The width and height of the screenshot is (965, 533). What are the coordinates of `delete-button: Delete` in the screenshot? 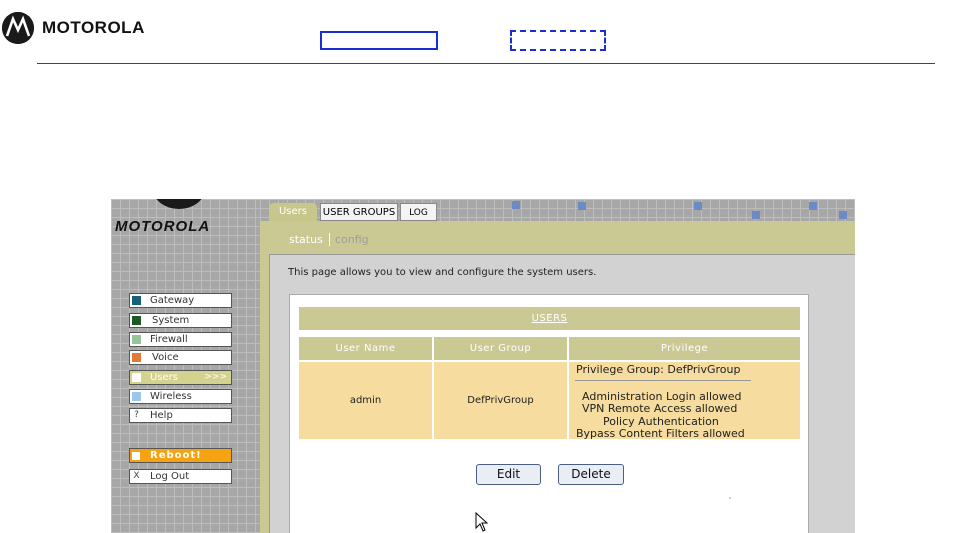 It's located at (591, 474).